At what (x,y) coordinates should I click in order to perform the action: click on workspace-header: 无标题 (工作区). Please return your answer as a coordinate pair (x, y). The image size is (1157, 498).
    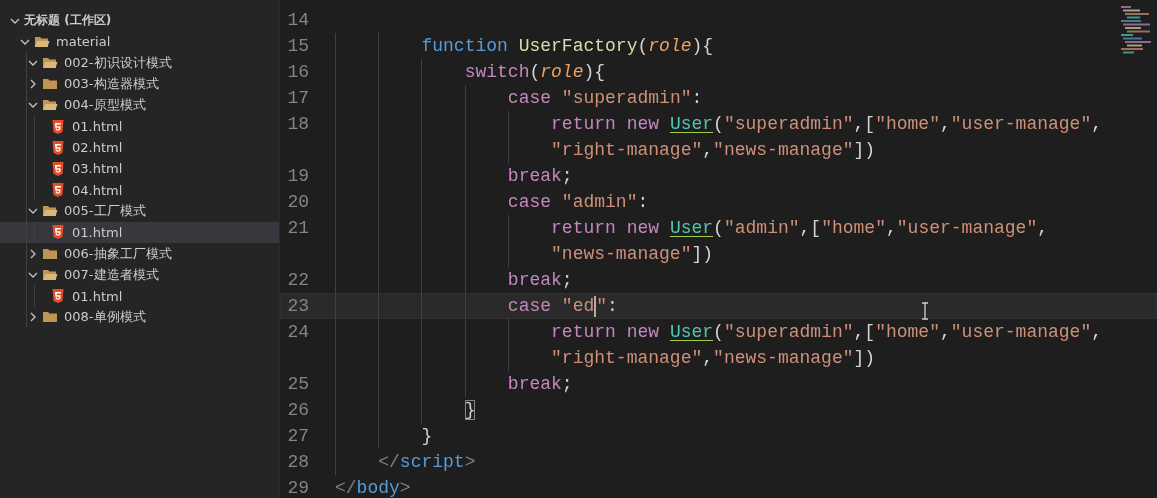
    Looking at the image, I should click on (139, 21).